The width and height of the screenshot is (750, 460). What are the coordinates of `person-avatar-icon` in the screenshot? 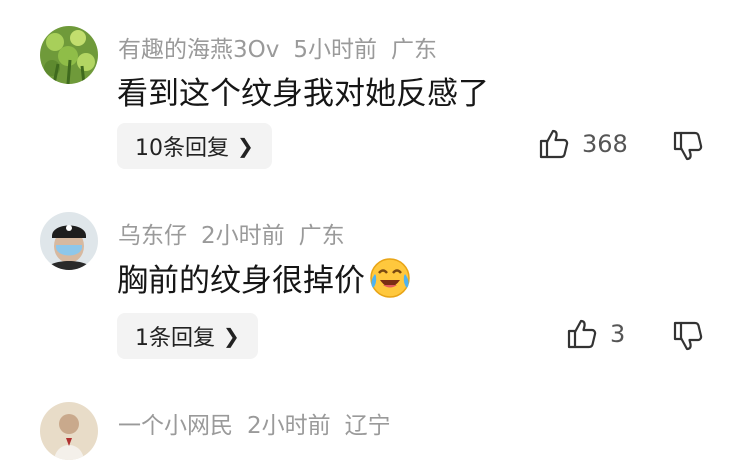 It's located at (69, 431).